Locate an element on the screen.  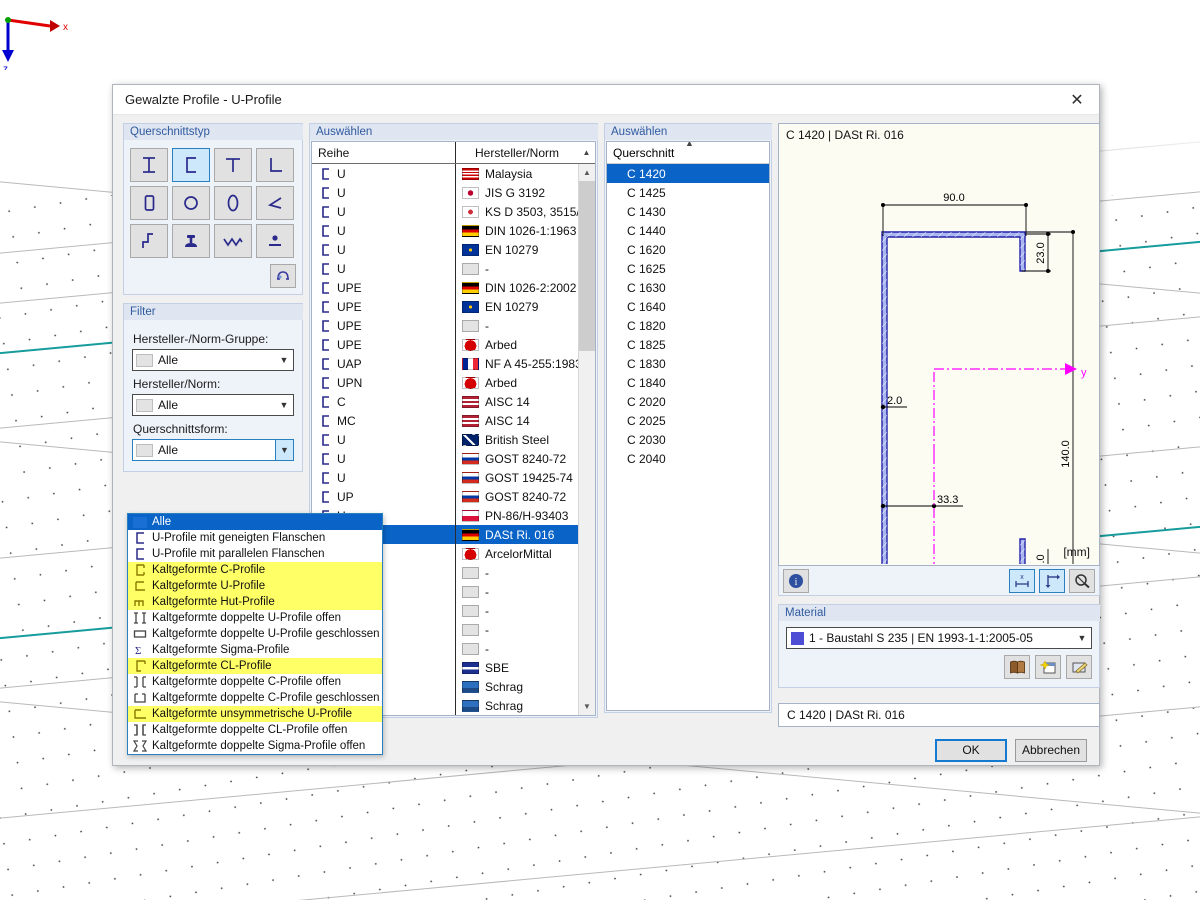
scroll-track is located at coordinates (587, 439).